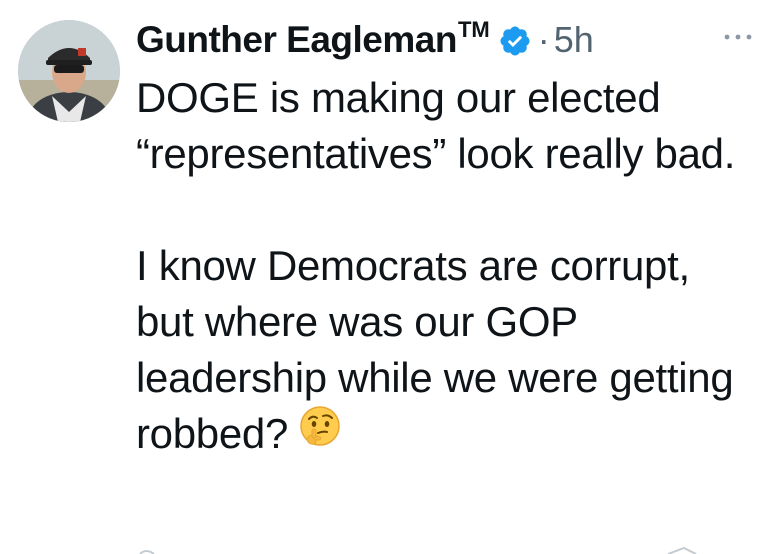 The height and width of the screenshot is (554, 768). Describe the element at coordinates (296, 40) in the screenshot. I see `author-name: Gunther Eagleman` at that location.